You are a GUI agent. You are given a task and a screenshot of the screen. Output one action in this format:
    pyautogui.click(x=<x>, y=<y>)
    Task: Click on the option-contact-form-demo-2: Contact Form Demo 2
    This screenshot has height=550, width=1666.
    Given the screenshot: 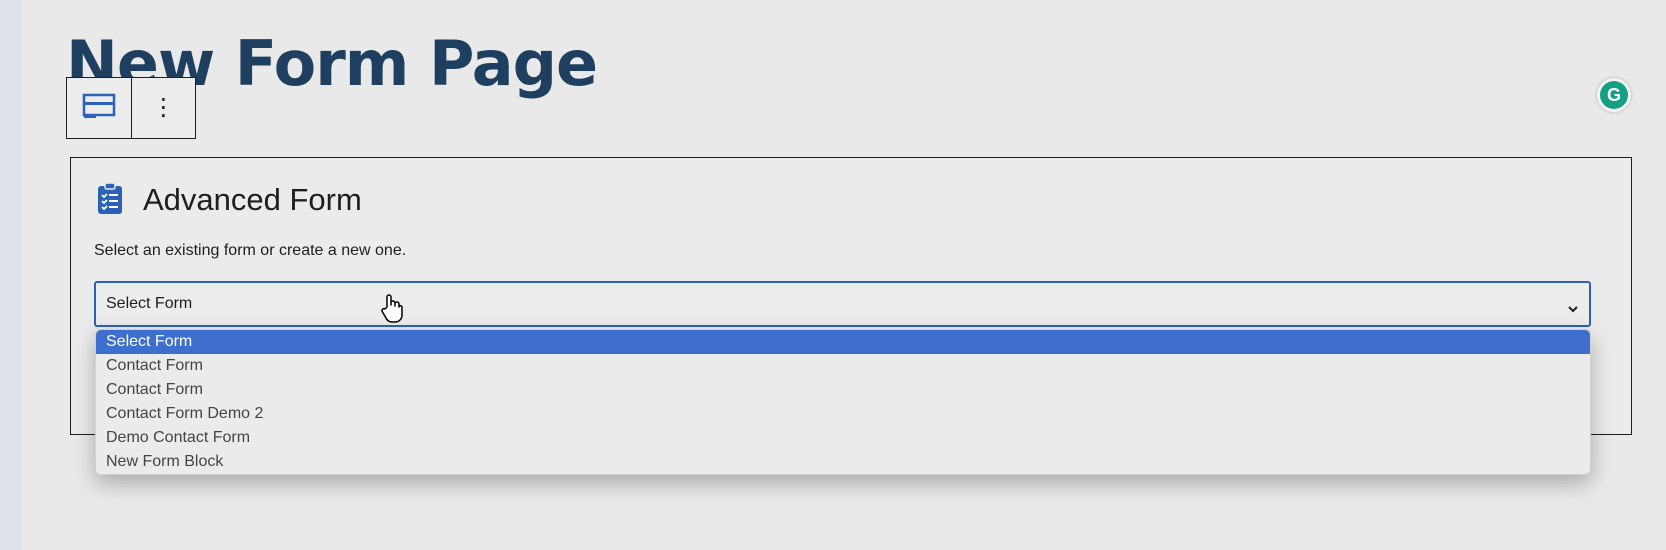 What is the action you would take?
    pyautogui.click(x=843, y=414)
    